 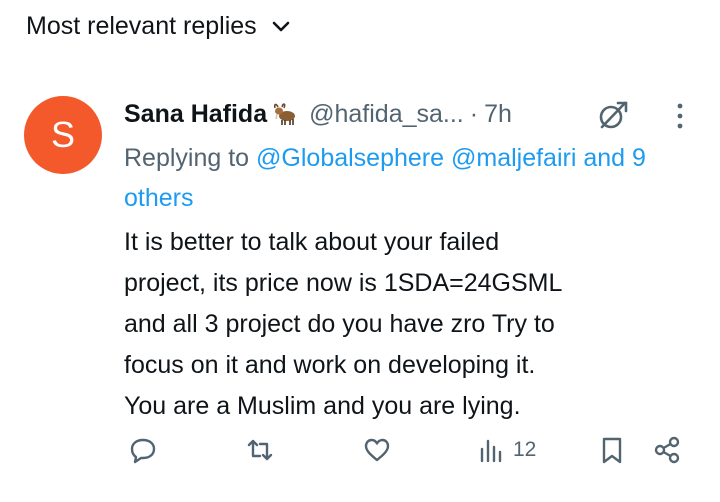 What do you see at coordinates (613, 115) in the screenshot?
I see `grok-icon` at bounding box center [613, 115].